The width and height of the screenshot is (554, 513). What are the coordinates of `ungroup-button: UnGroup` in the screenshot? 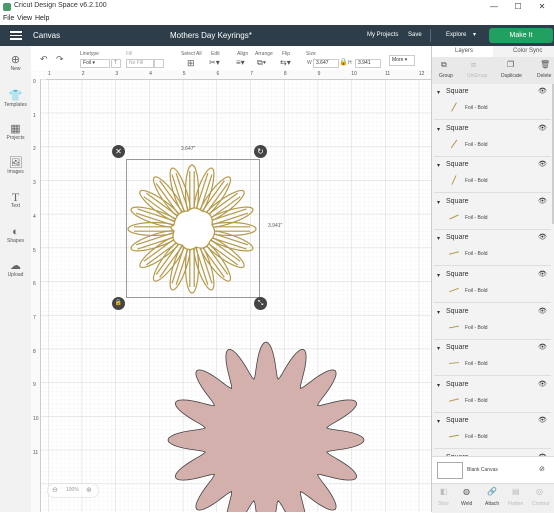 It's located at (477, 76).